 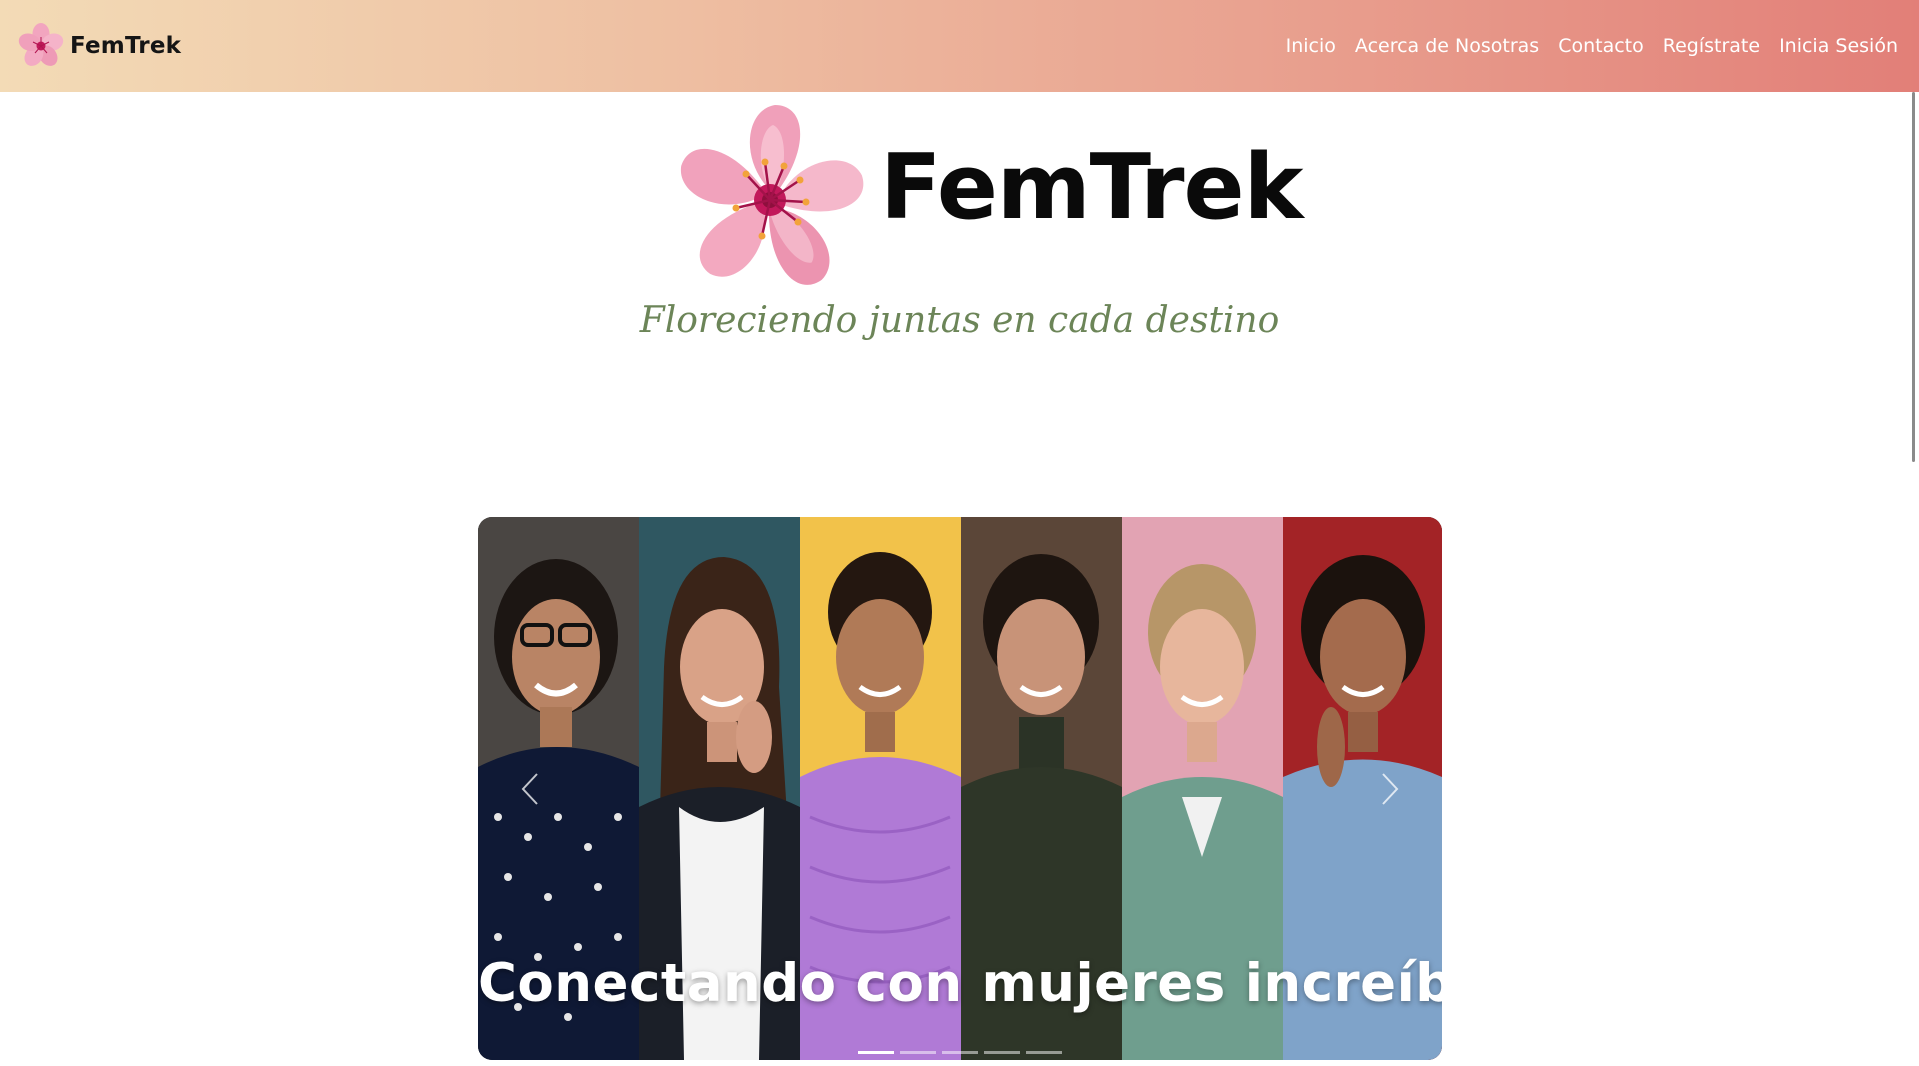 What do you see at coordinates (960, 983) in the screenshot?
I see `carousel-caption: Conectando con mujeres increíbles` at bounding box center [960, 983].